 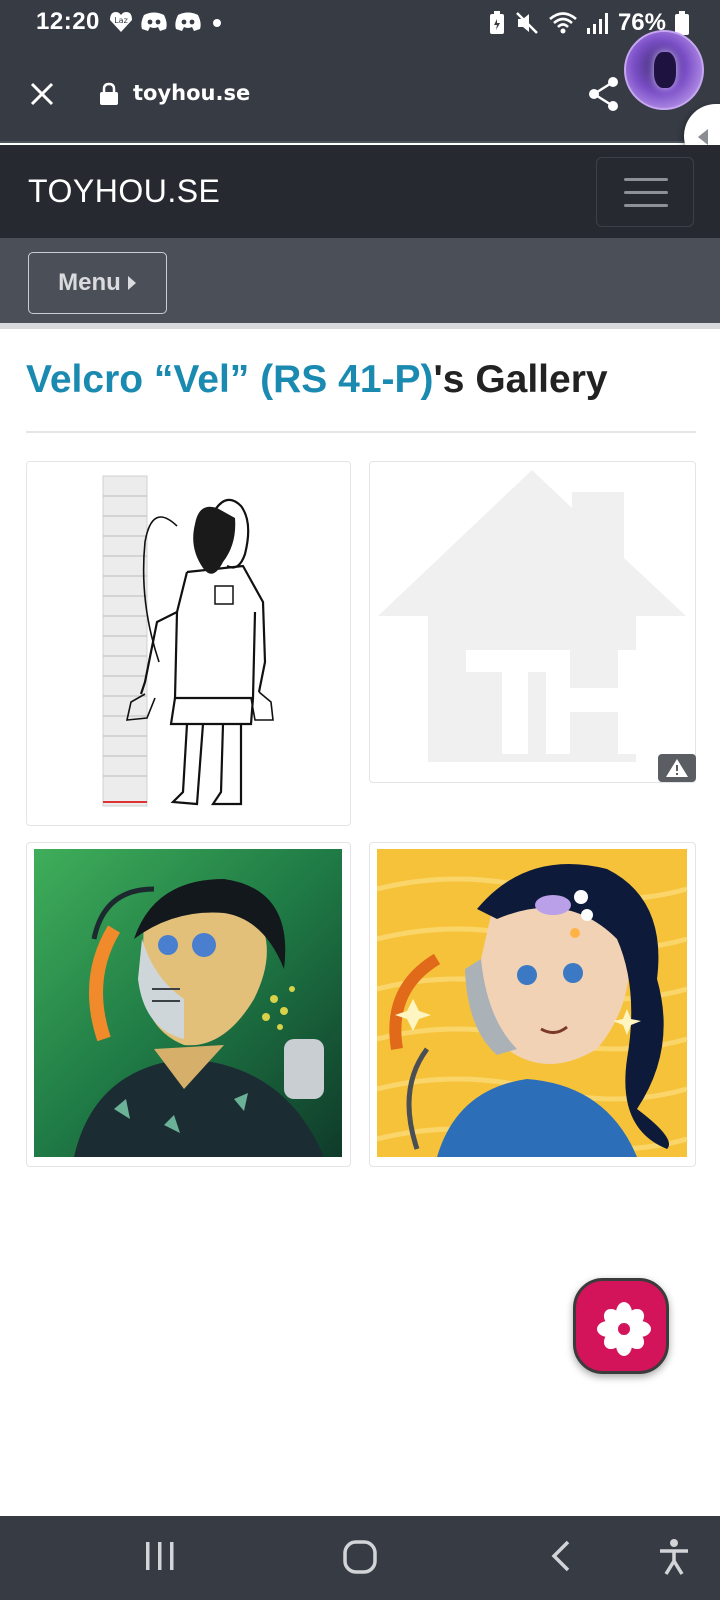 I want to click on home-icon, so click(x=361, y=1557).